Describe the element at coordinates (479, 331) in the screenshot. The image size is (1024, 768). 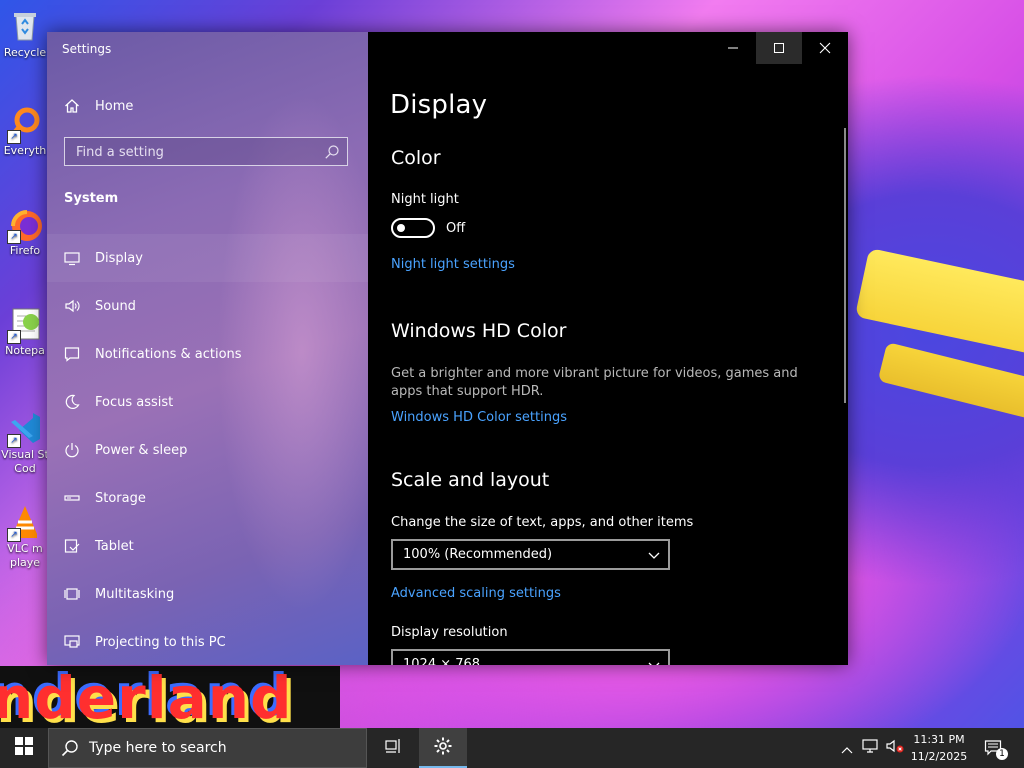
I see `hdr-heading: Windows HD Color` at that location.